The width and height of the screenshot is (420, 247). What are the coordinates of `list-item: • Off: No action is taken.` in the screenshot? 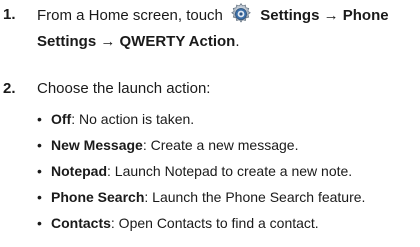 It's located at (228, 119).